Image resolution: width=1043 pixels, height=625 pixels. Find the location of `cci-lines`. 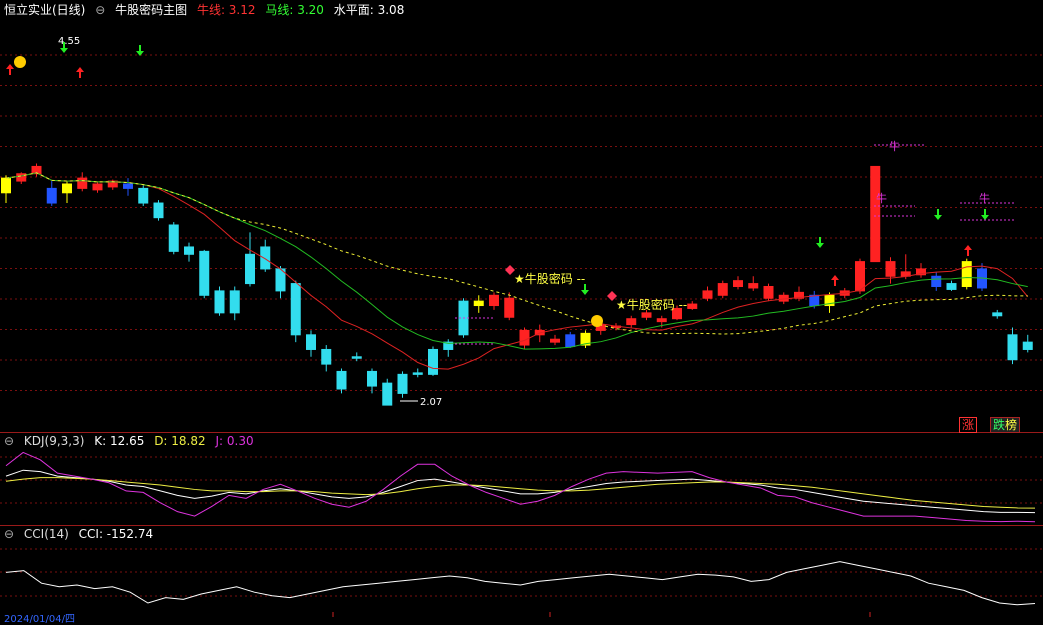

cci-lines is located at coordinates (520, 583).